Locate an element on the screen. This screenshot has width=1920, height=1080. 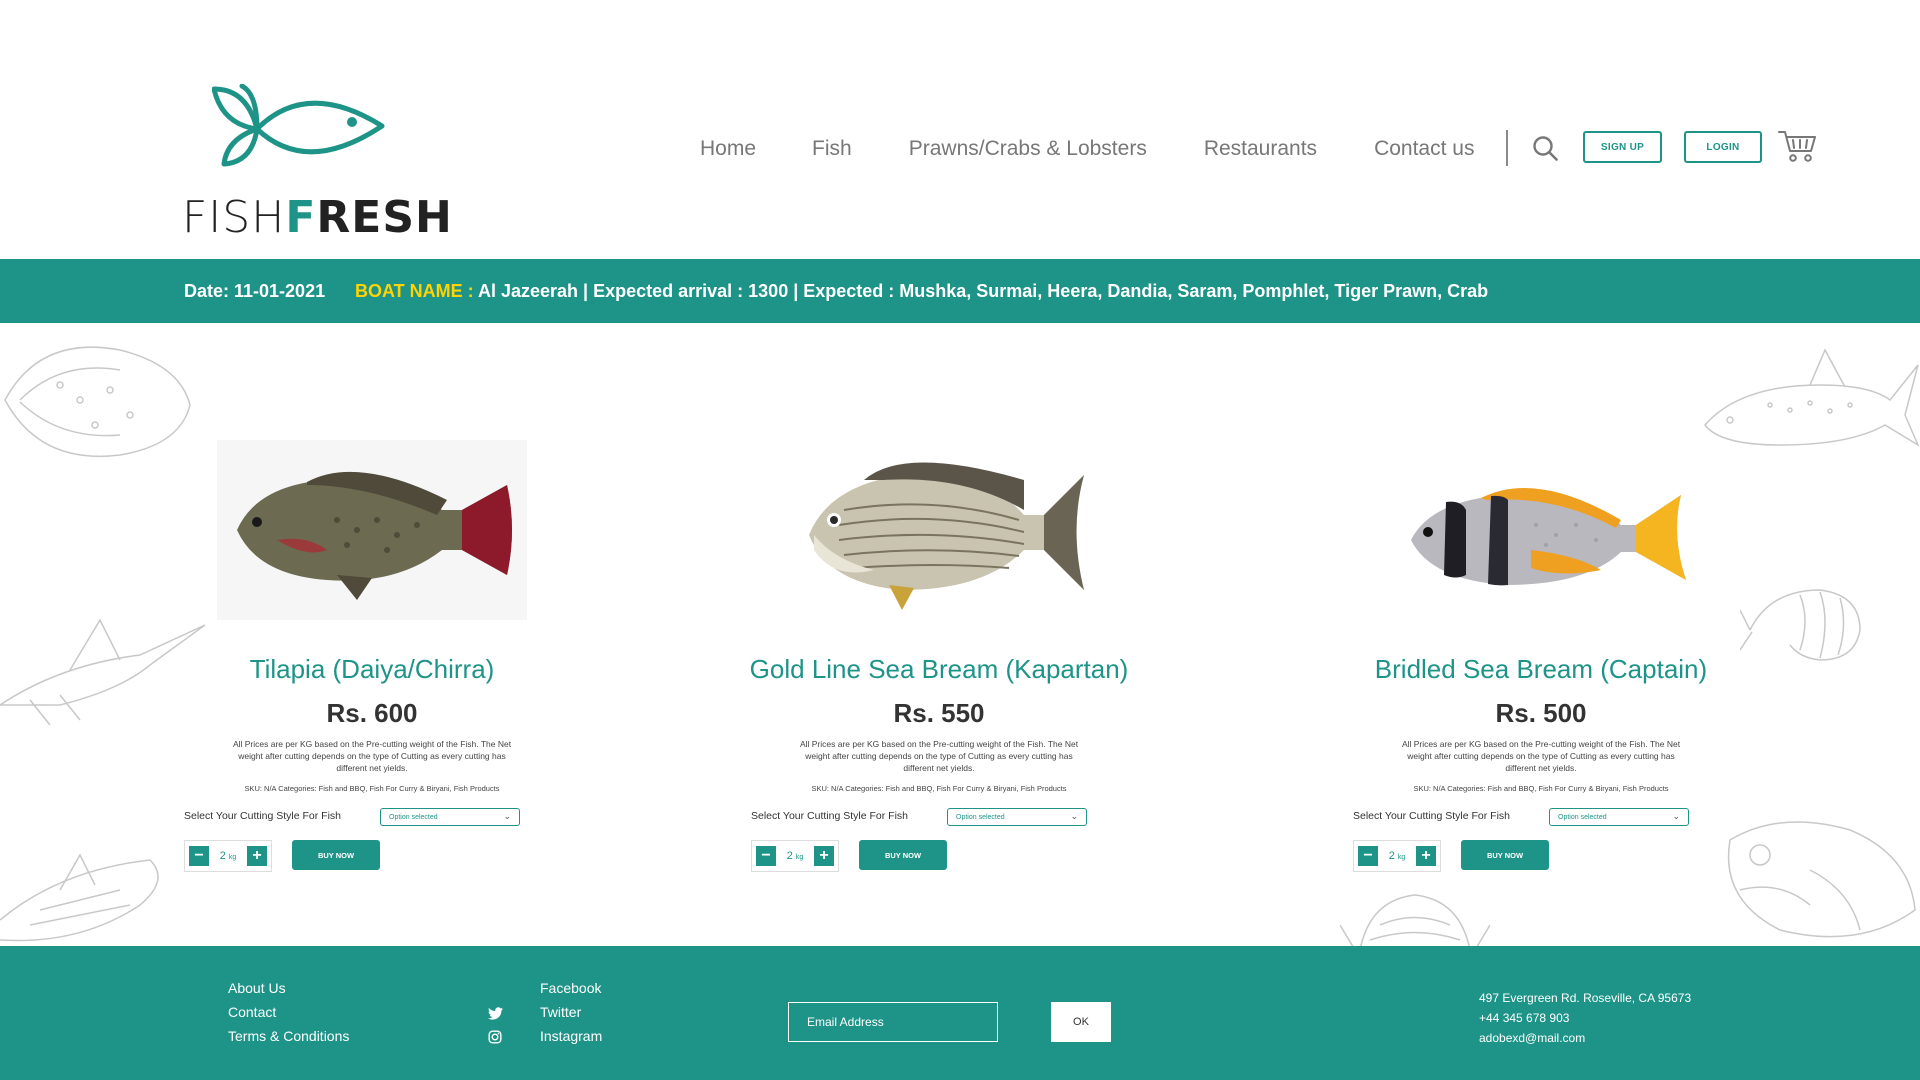
footer-link-about: About Us is located at coordinates (288, 988).